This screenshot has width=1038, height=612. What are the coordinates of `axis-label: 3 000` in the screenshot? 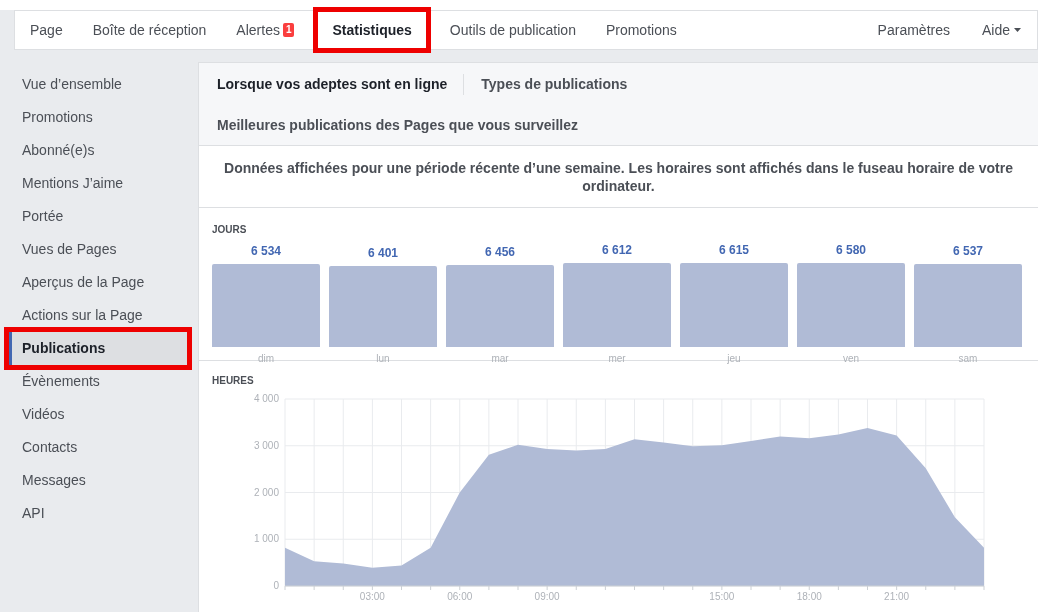 It's located at (266, 445).